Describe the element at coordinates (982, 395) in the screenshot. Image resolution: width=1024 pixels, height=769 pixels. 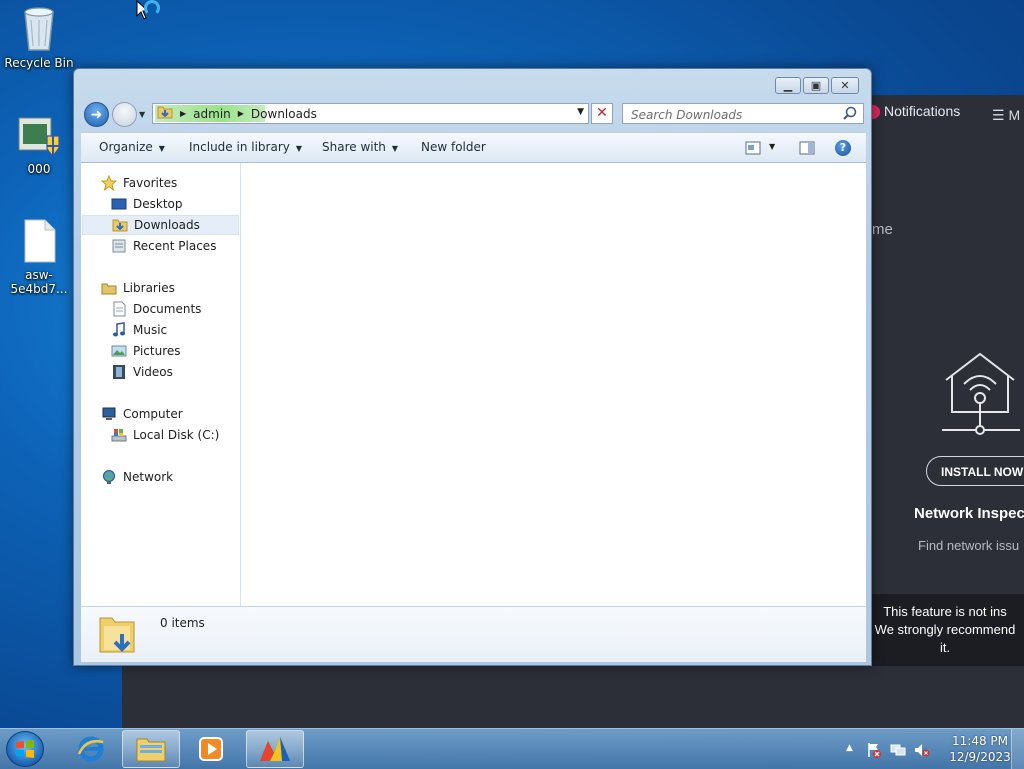
I see `network-house-icon` at that location.